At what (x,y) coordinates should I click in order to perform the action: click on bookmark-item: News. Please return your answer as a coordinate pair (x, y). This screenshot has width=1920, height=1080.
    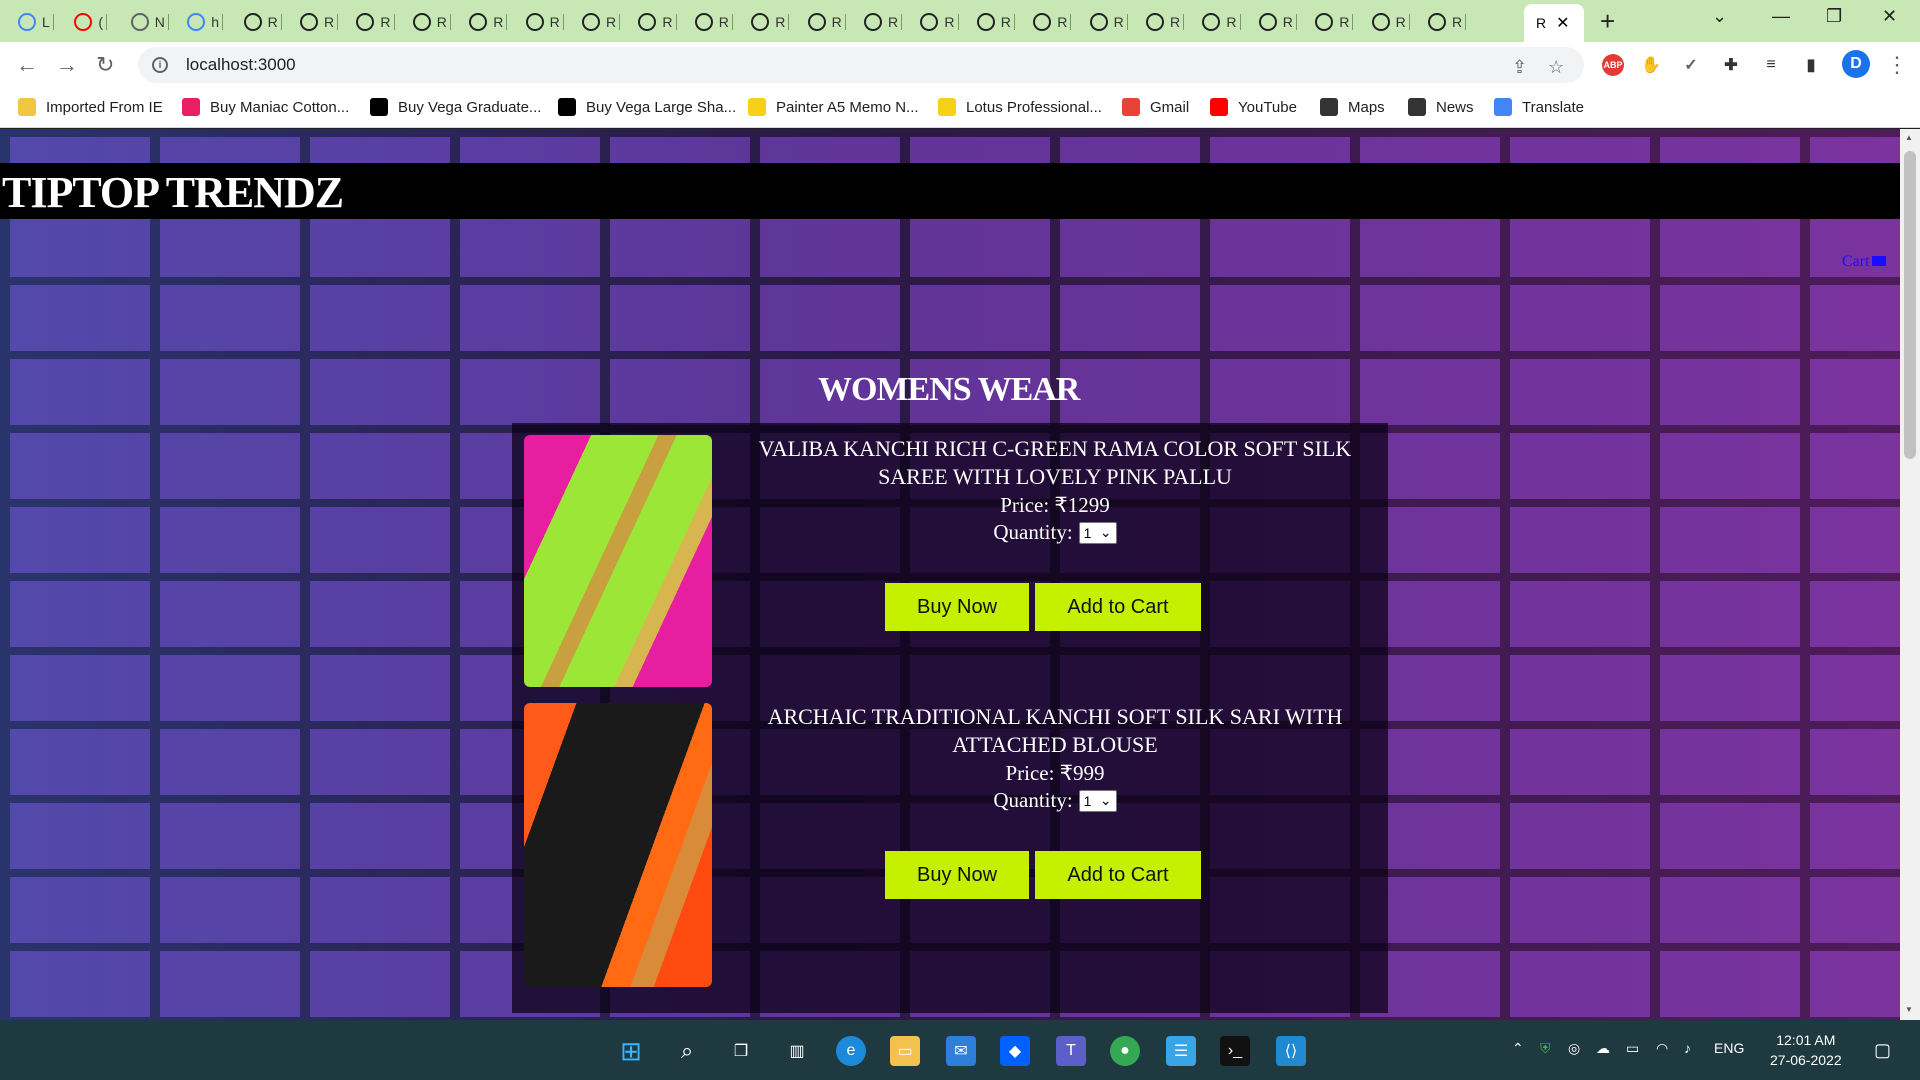
    Looking at the image, I should click on (1441, 107).